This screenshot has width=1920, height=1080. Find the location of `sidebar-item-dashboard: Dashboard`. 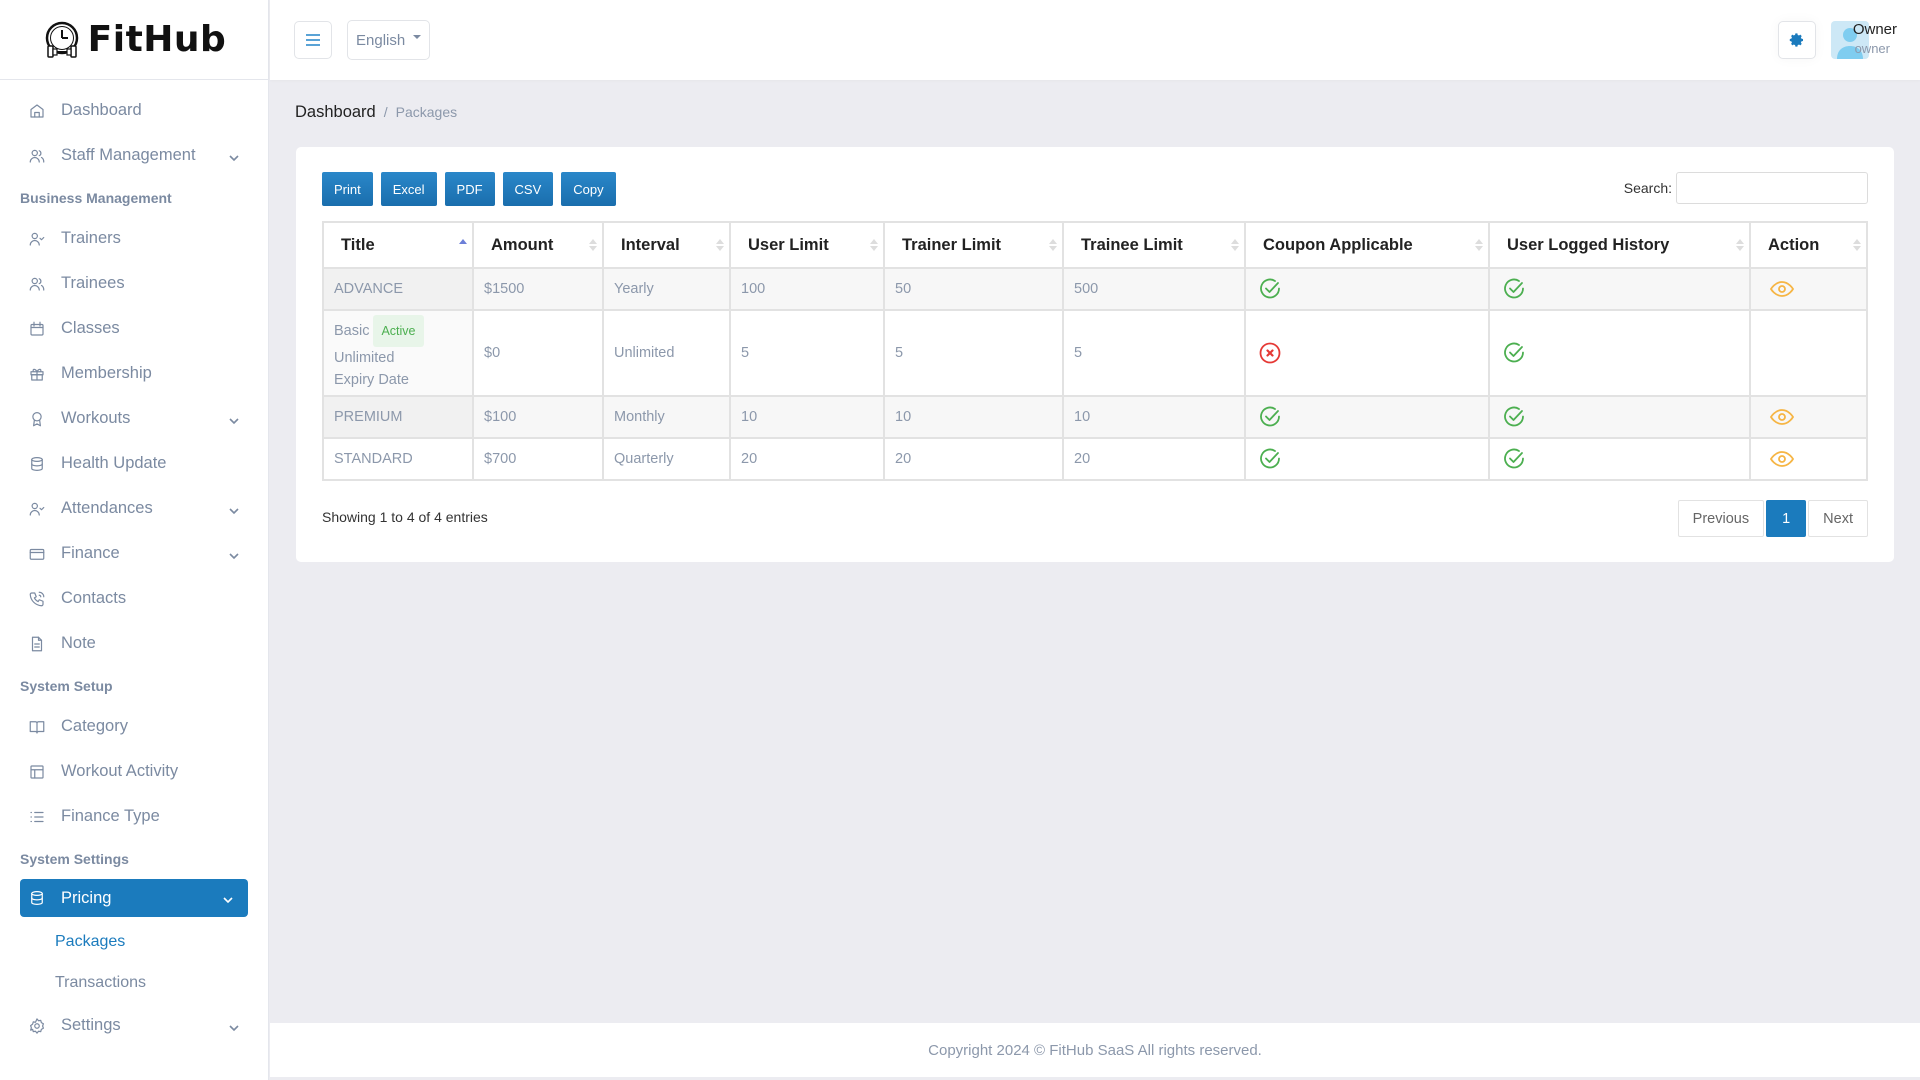

sidebar-item-dashboard: Dashboard is located at coordinates (134, 110).